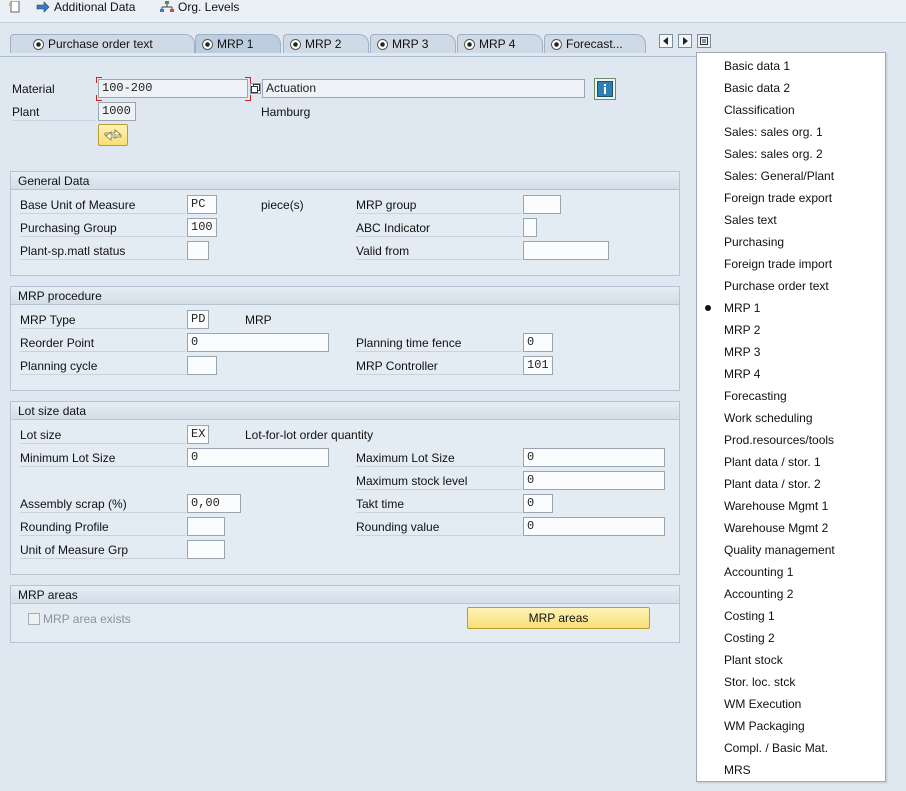 This screenshot has height=791, width=906. What do you see at coordinates (566, 250) in the screenshot?
I see `valid-from-field` at bounding box center [566, 250].